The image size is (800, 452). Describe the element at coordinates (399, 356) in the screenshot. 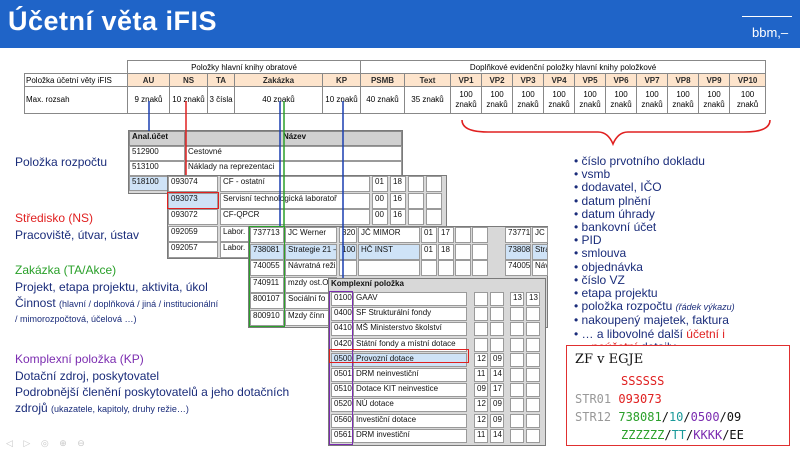

I see `highlight-kp-row` at that location.